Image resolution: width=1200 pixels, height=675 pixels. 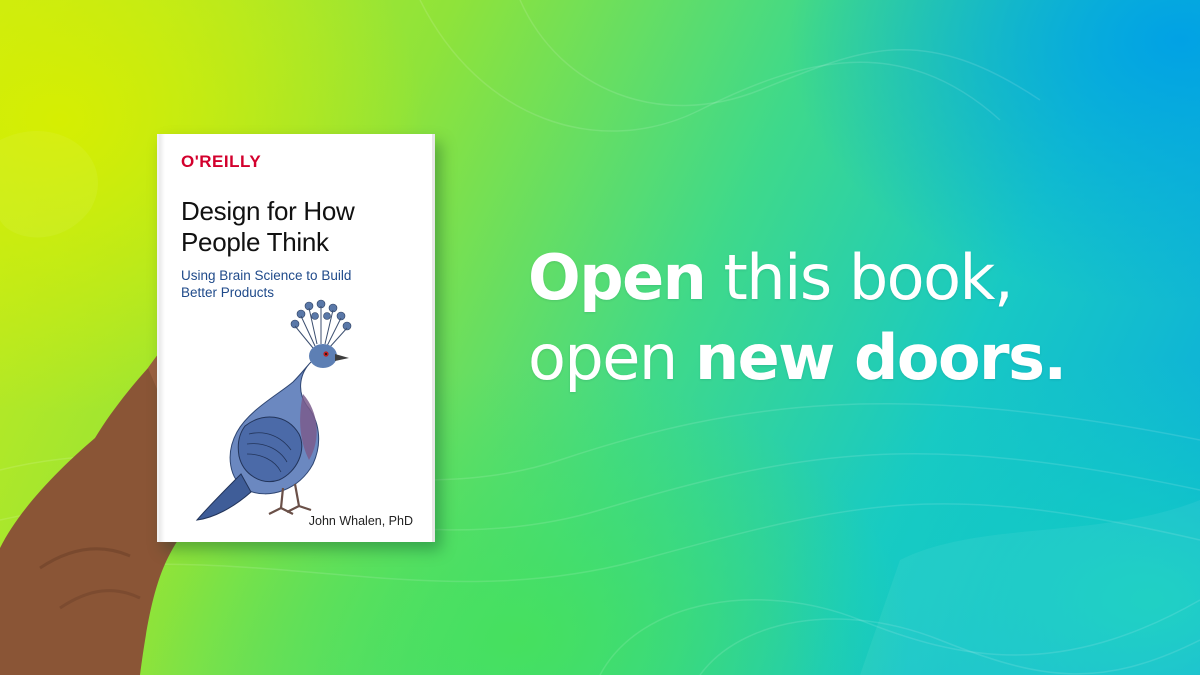 I want to click on tagline-line-2: open new doors., so click(x=858, y=358).